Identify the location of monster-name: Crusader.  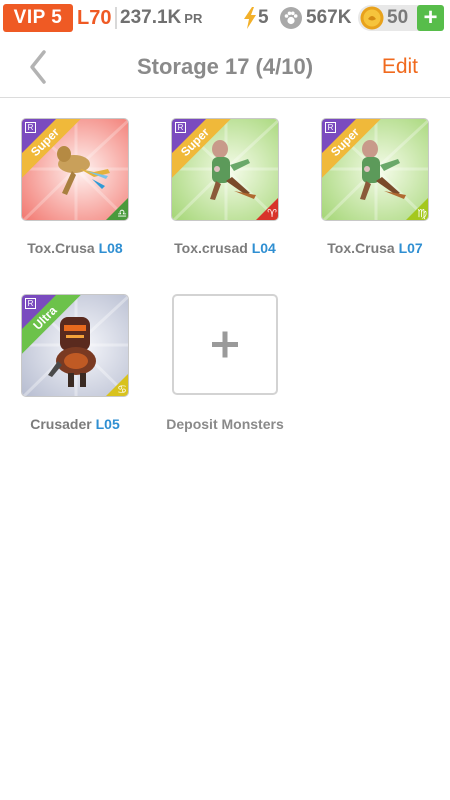
(61, 424).